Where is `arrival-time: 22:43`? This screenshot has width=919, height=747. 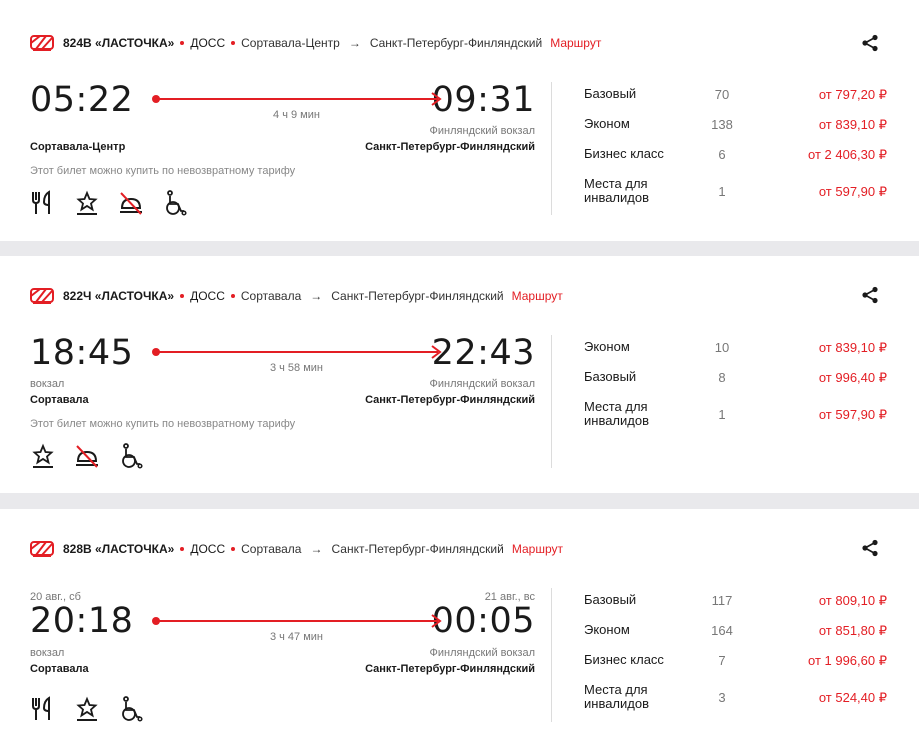 arrival-time: 22:43 is located at coordinates (483, 353).